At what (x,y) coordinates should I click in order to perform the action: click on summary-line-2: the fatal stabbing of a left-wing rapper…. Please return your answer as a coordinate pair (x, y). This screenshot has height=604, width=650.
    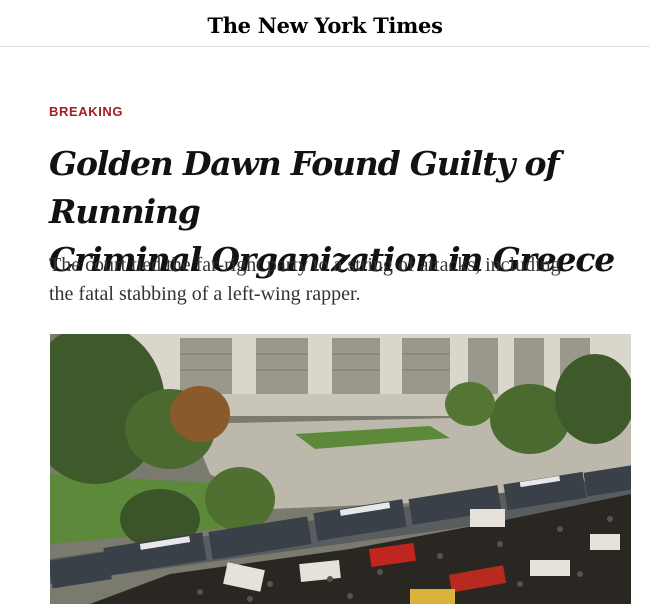
    Looking at the image, I should click on (205, 294).